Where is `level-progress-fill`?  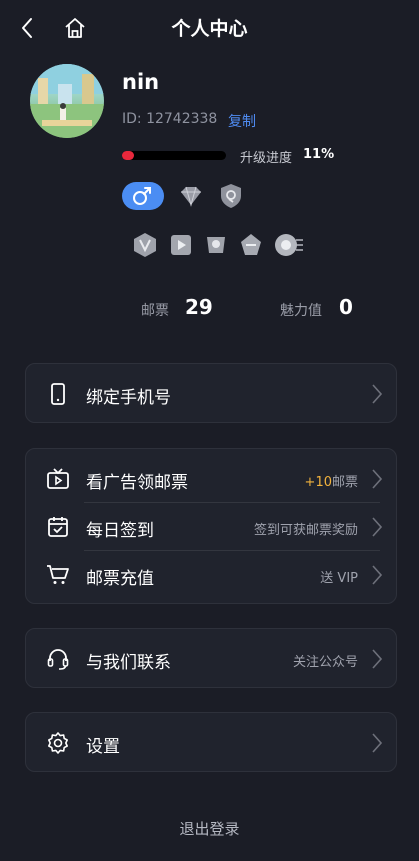
level-progress-fill is located at coordinates (128, 155).